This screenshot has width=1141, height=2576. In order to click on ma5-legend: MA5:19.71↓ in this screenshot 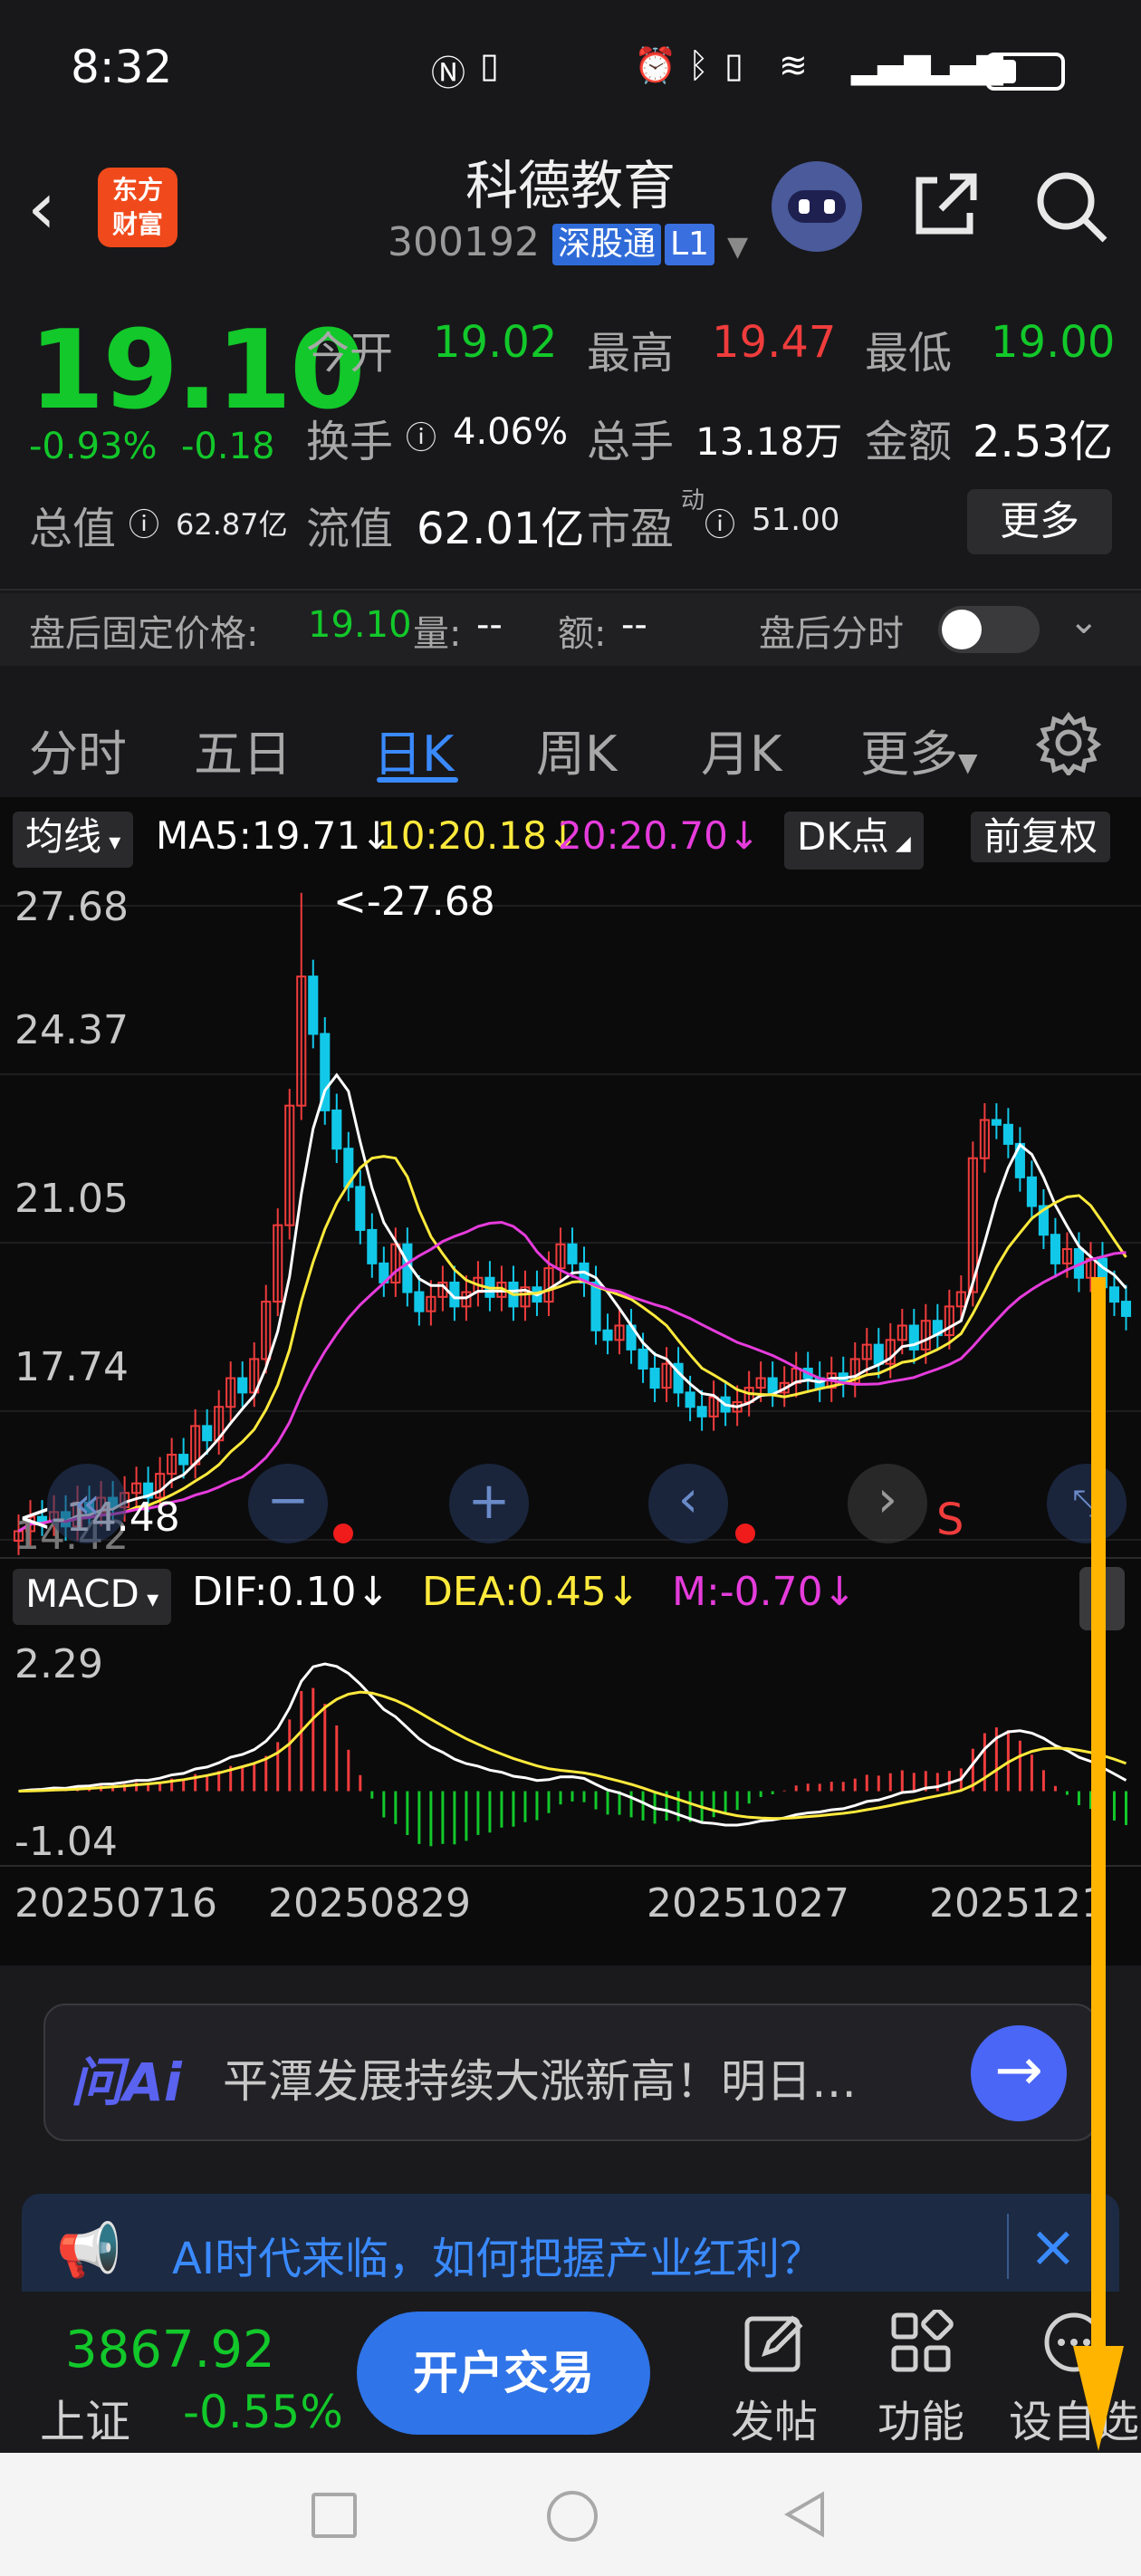, I will do `click(274, 835)`.